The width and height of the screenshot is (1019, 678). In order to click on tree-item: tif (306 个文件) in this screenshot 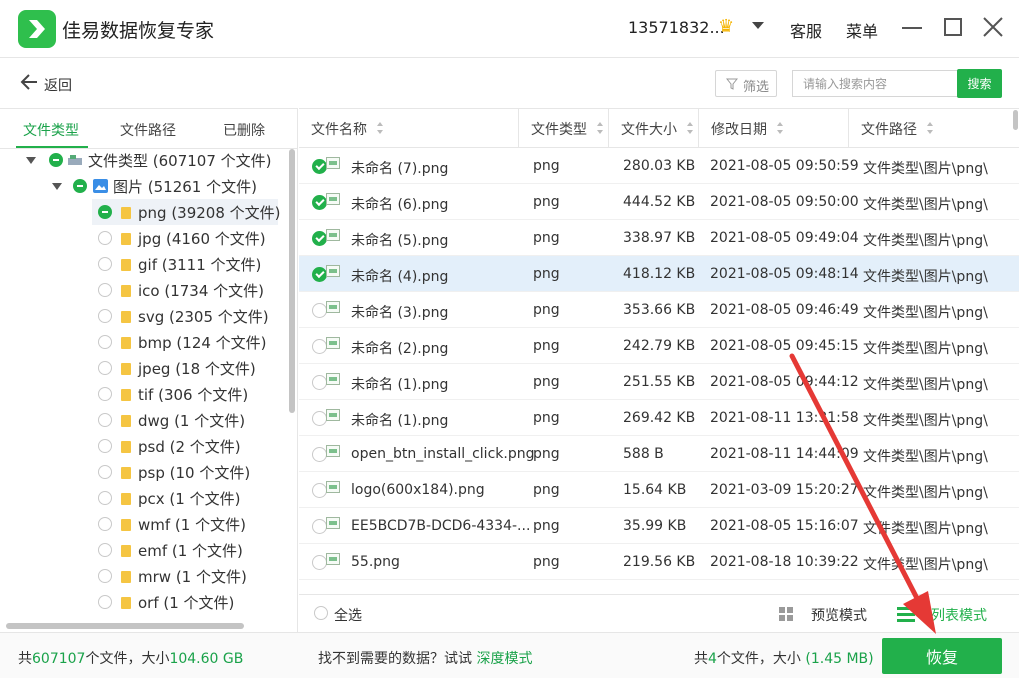, I will do `click(145, 394)`.